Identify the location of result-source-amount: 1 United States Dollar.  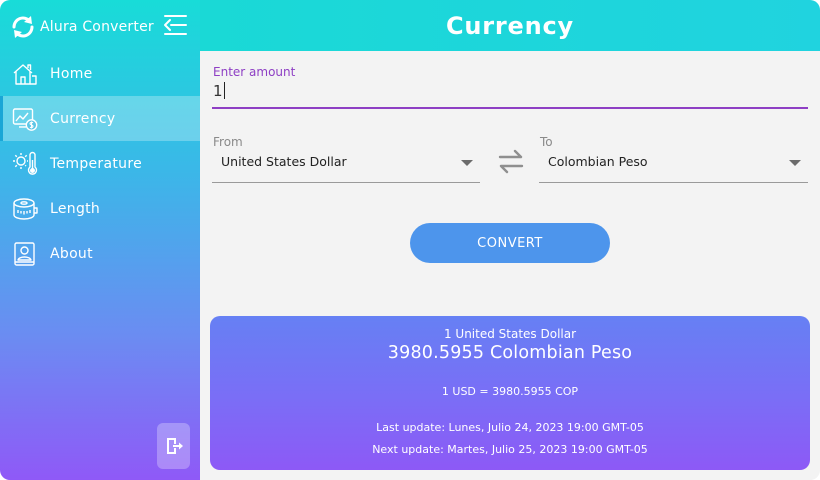
(510, 334).